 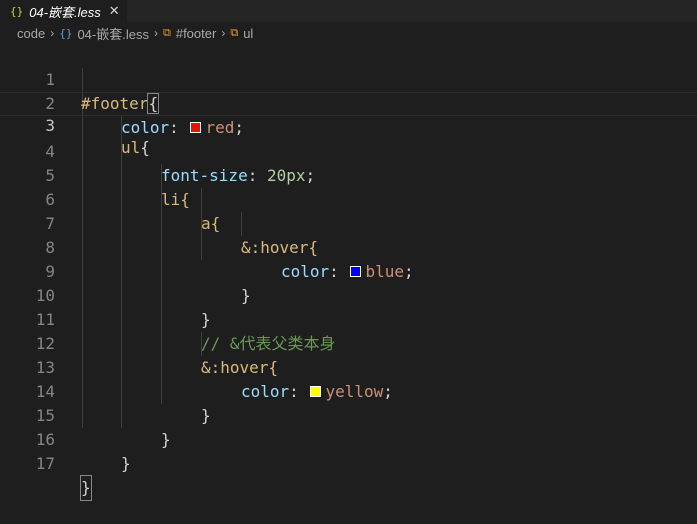 I want to click on code-line: 4 font-size: 20px;, so click(x=348, y=150).